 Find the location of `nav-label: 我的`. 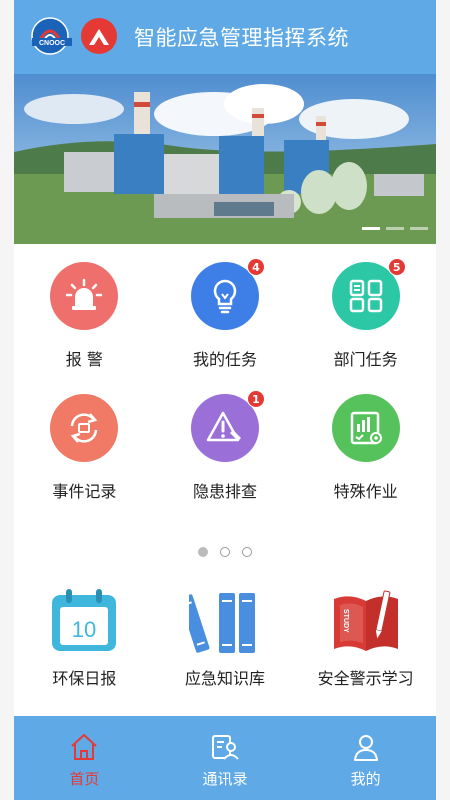

nav-label: 我的 is located at coordinates (365, 779).